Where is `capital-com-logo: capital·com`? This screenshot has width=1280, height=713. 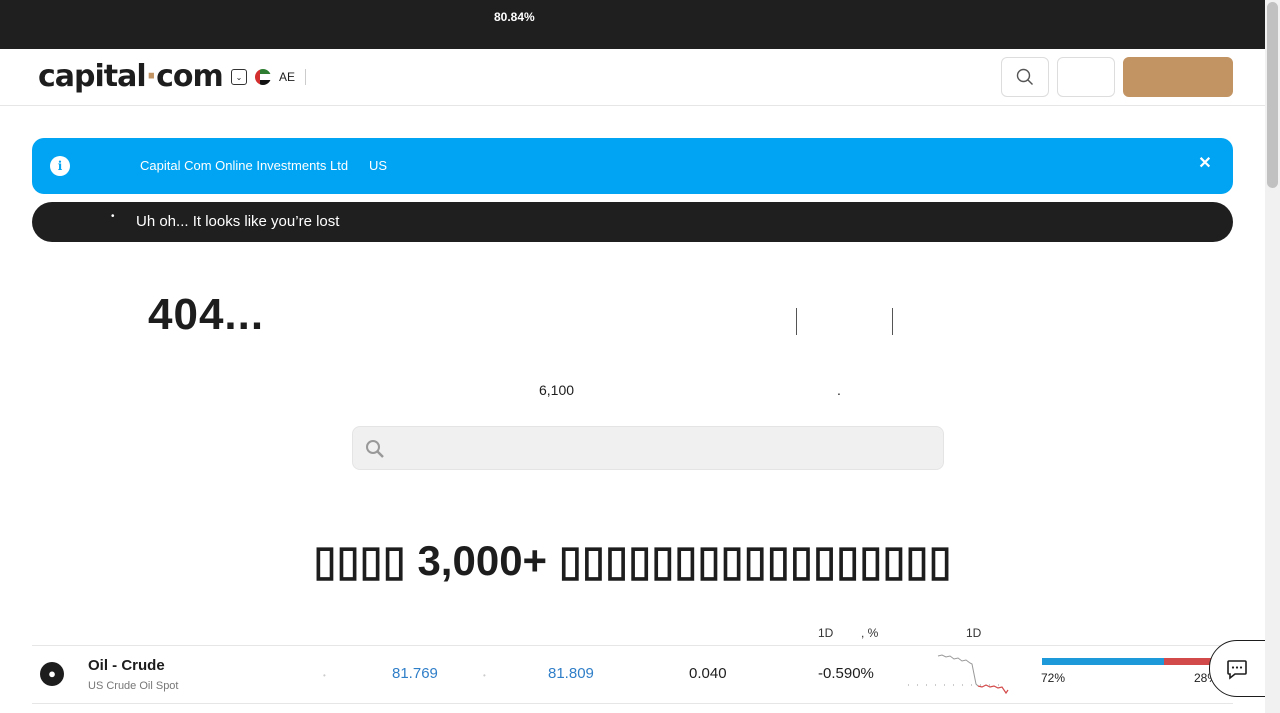
capital-com-logo: capital·com is located at coordinates (131, 76).